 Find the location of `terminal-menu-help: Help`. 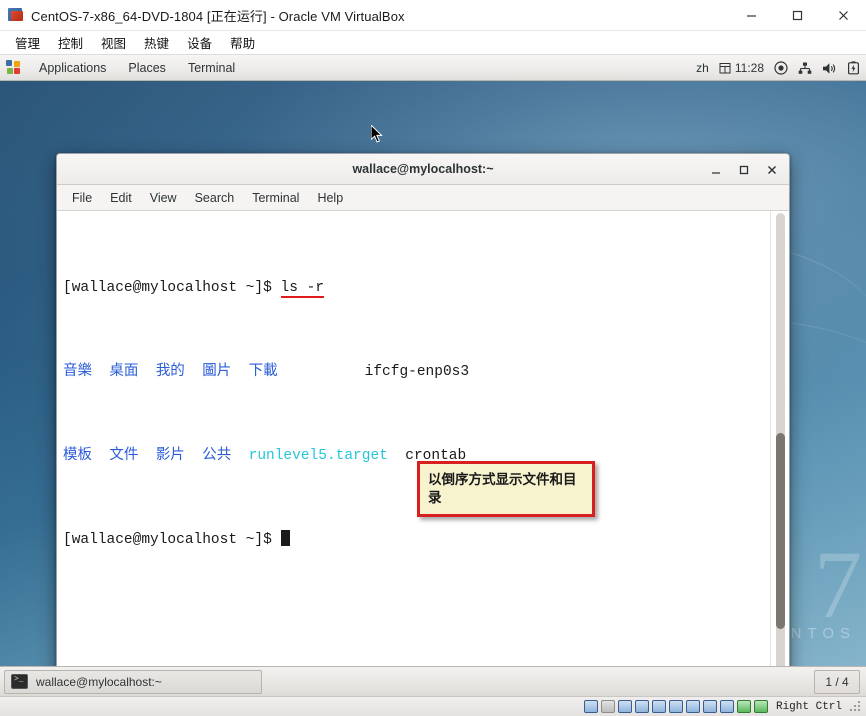

terminal-menu-help: Help is located at coordinates (330, 198).